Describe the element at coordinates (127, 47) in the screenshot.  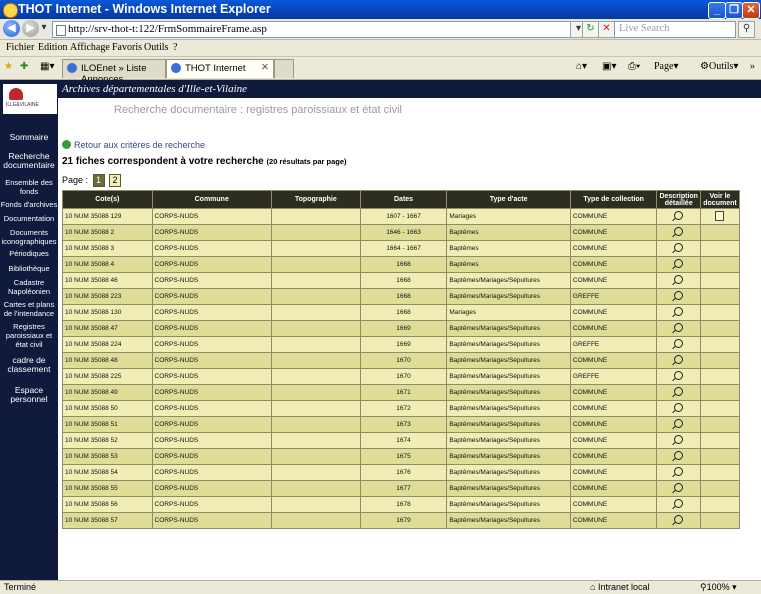
I see `menu-favoris: Favoris` at that location.